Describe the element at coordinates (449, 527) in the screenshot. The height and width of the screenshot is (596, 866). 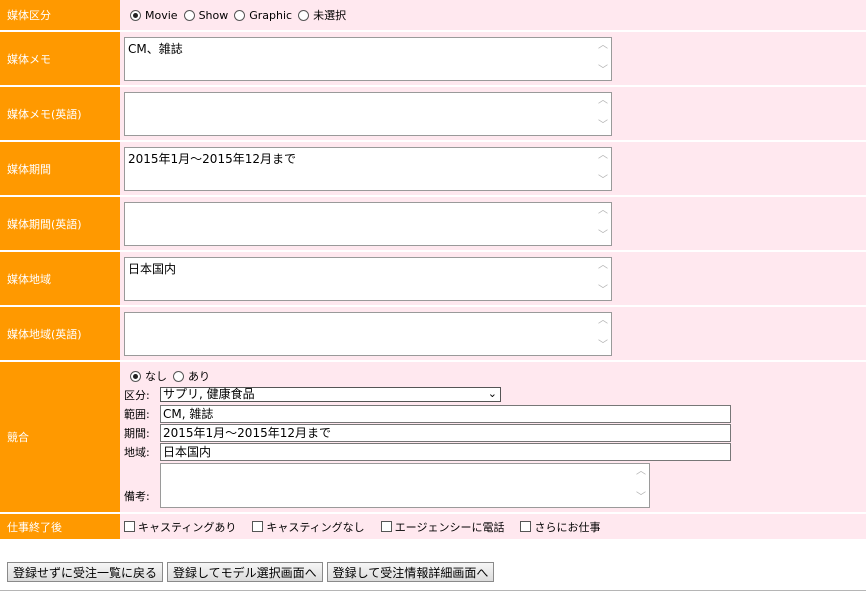
I see `checkbox-call-agency-label: エージェンシーに電話` at that location.